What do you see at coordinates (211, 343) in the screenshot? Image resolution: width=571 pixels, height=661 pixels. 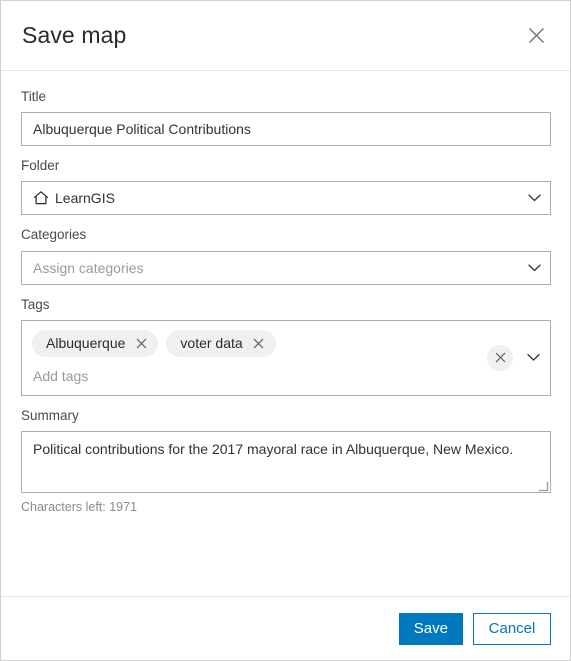 I see `tag-chip-label: voter data` at bounding box center [211, 343].